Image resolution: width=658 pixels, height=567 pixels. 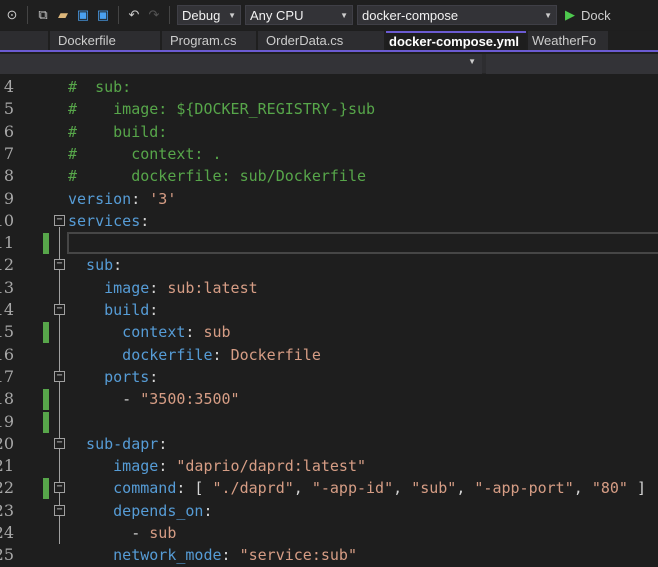 What do you see at coordinates (100, 198) in the screenshot?
I see `token-key: version` at bounding box center [100, 198].